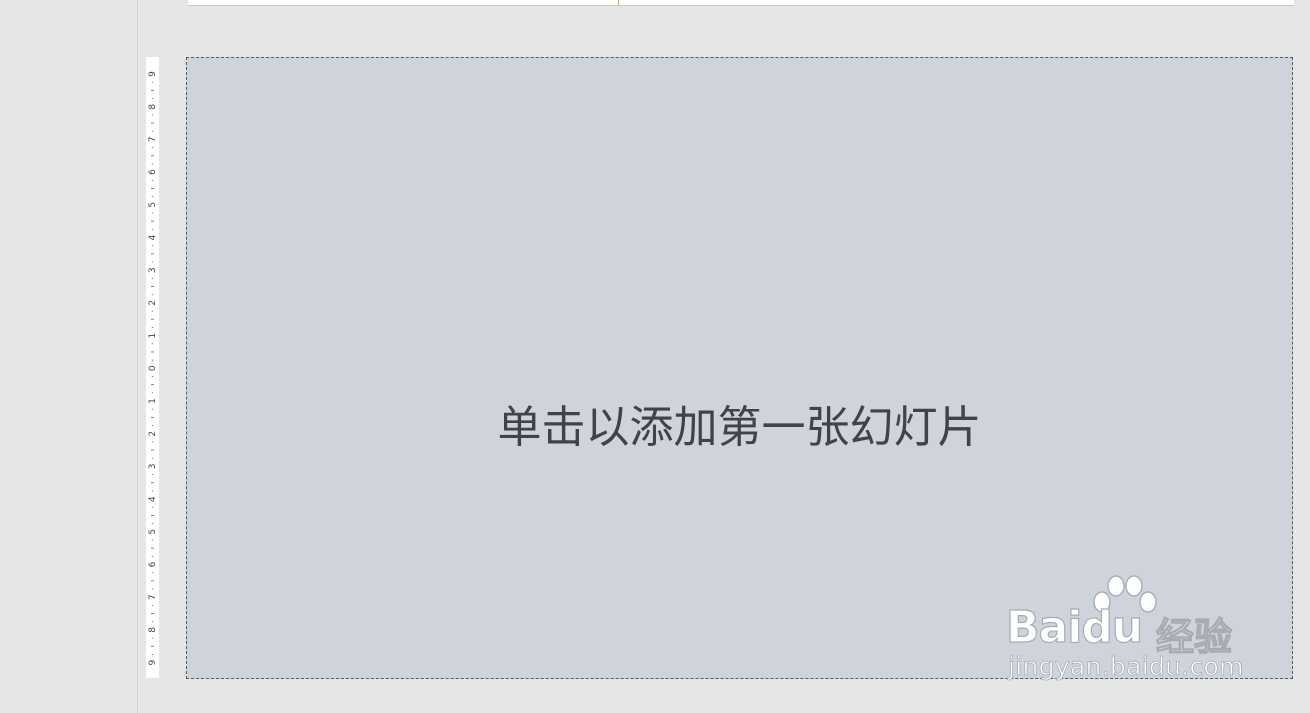 Image resolution: width=1310 pixels, height=713 pixels. What do you see at coordinates (618, 2) in the screenshot?
I see `ruler-cursor-marker` at bounding box center [618, 2].